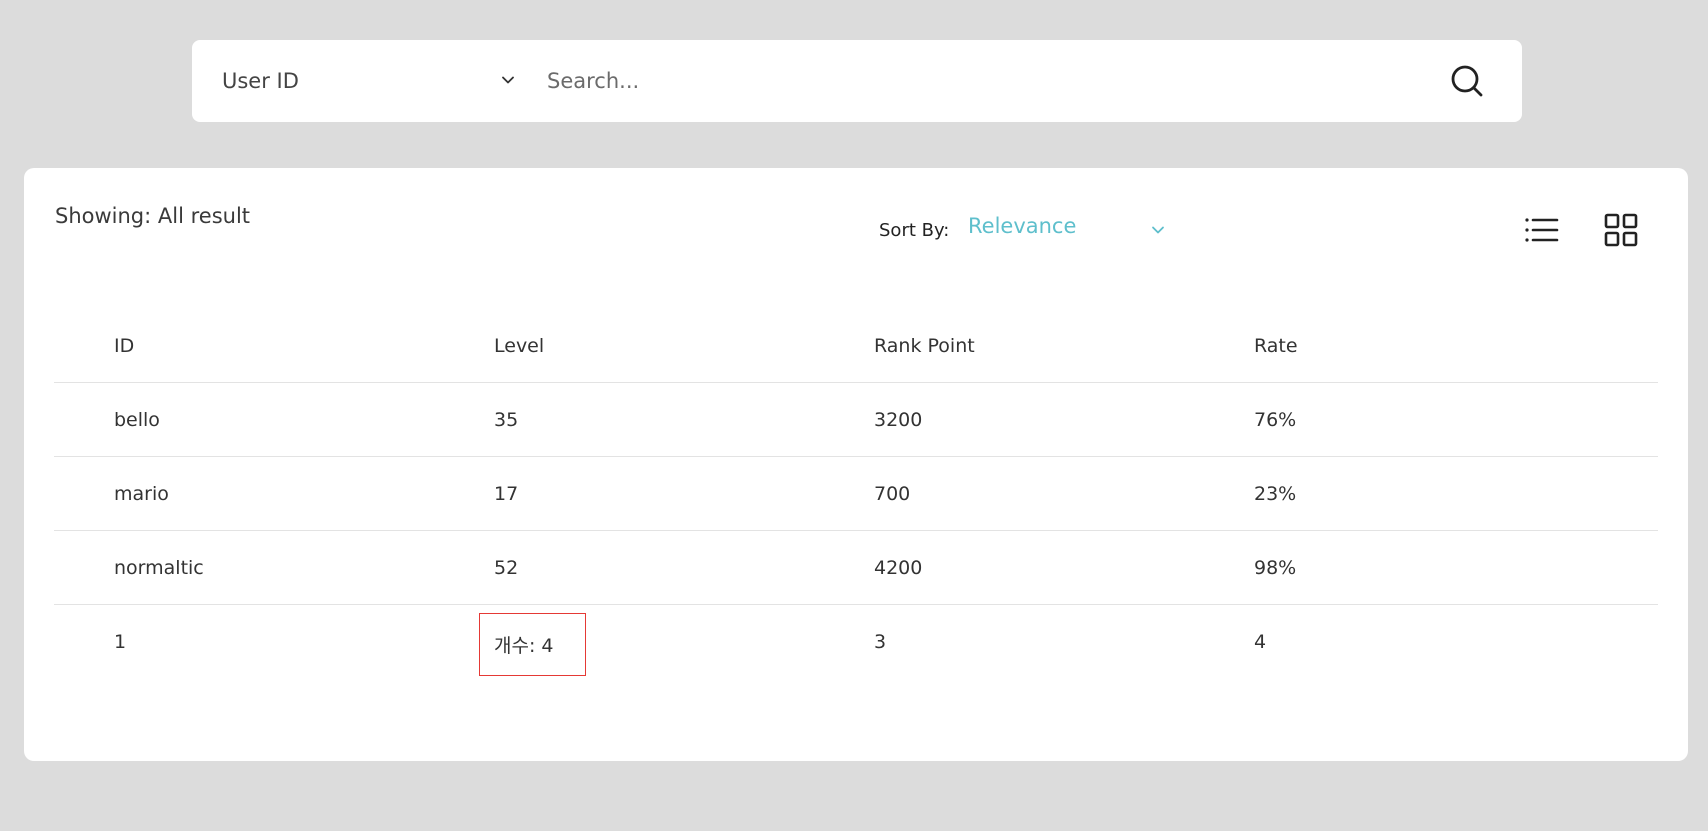 Image resolution: width=1708 pixels, height=831 pixels. What do you see at coordinates (124, 346) in the screenshot?
I see `column-header-id: ID` at bounding box center [124, 346].